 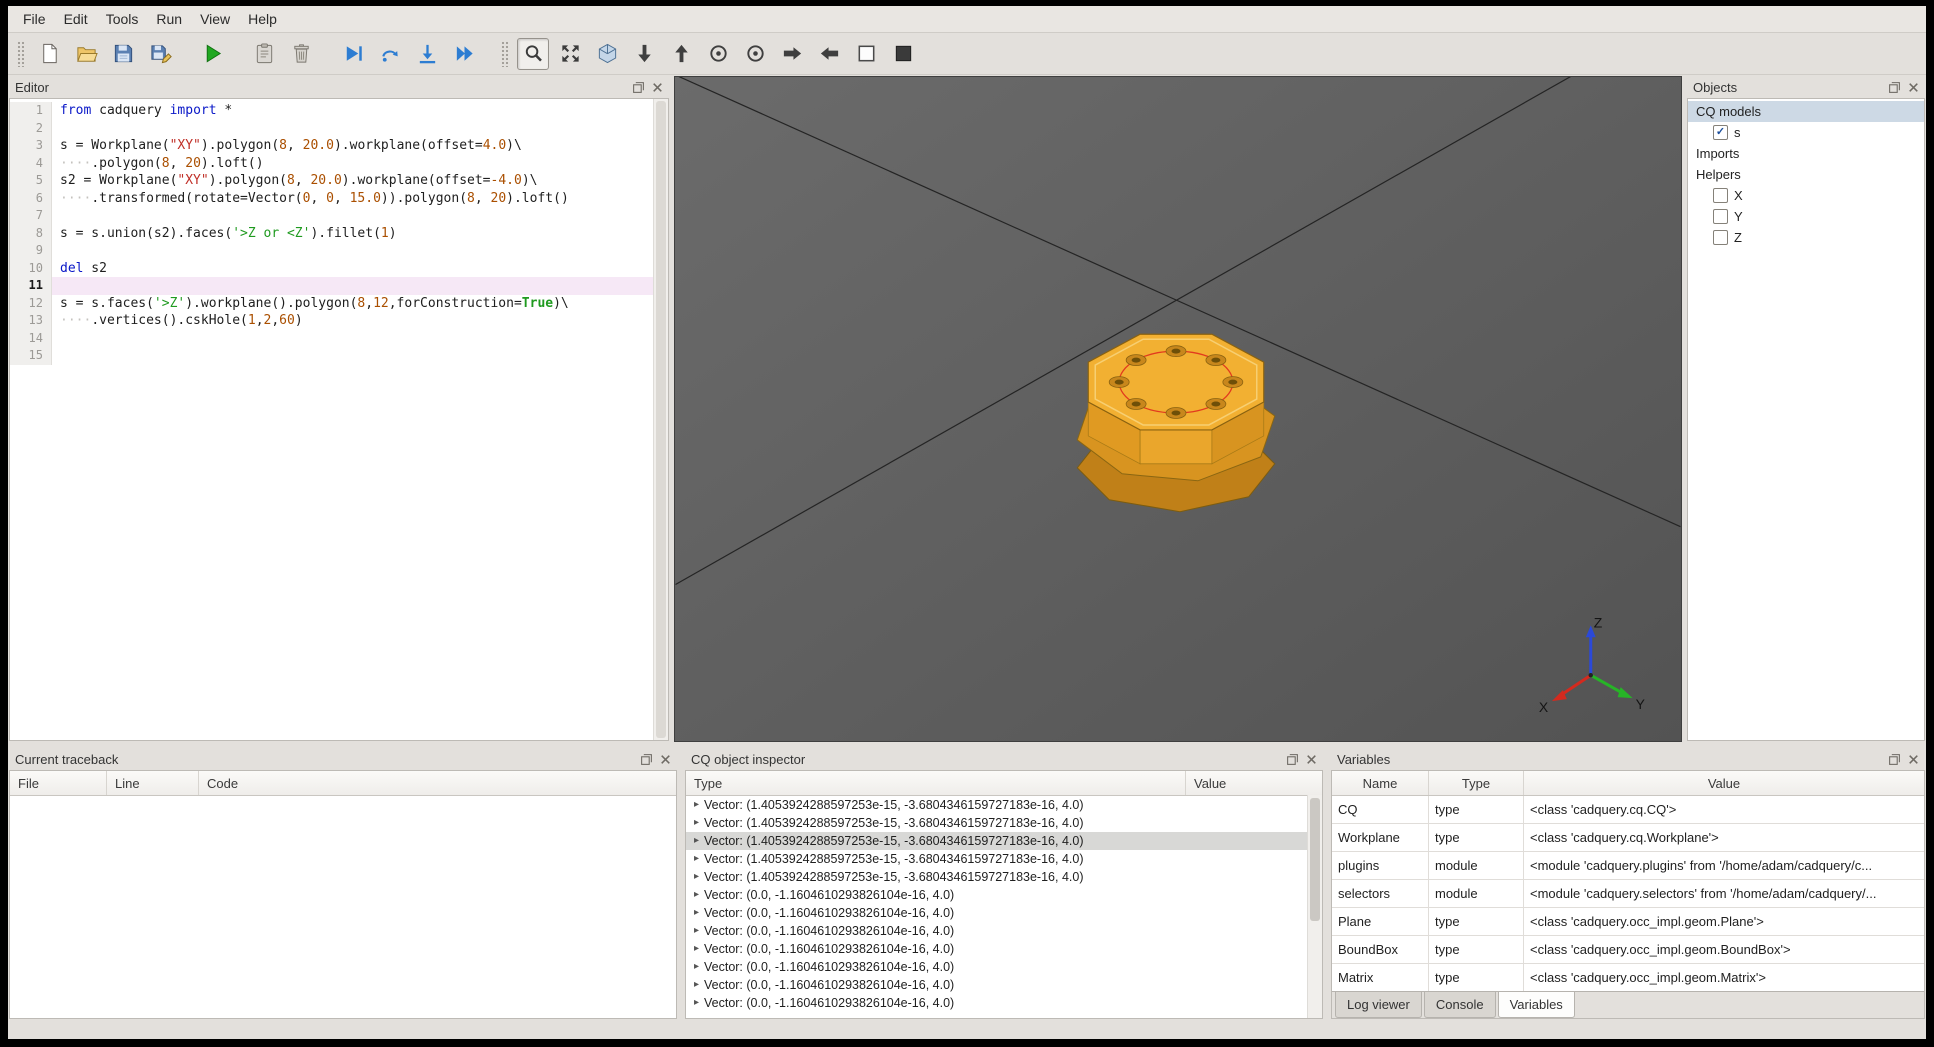 I want to click on code-line: 13 ····.vertices().cskHole(1,2,60), so click(x=332, y=321).